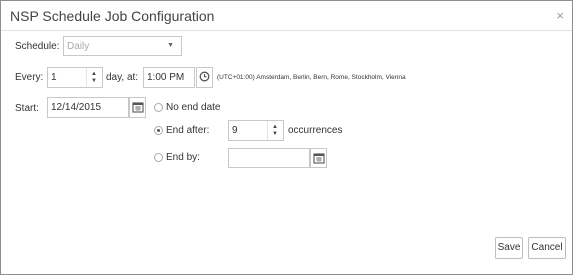 The height and width of the screenshot is (275, 573). Describe the element at coordinates (315, 130) in the screenshot. I see `occurrences-unit-label: occurrences` at that location.